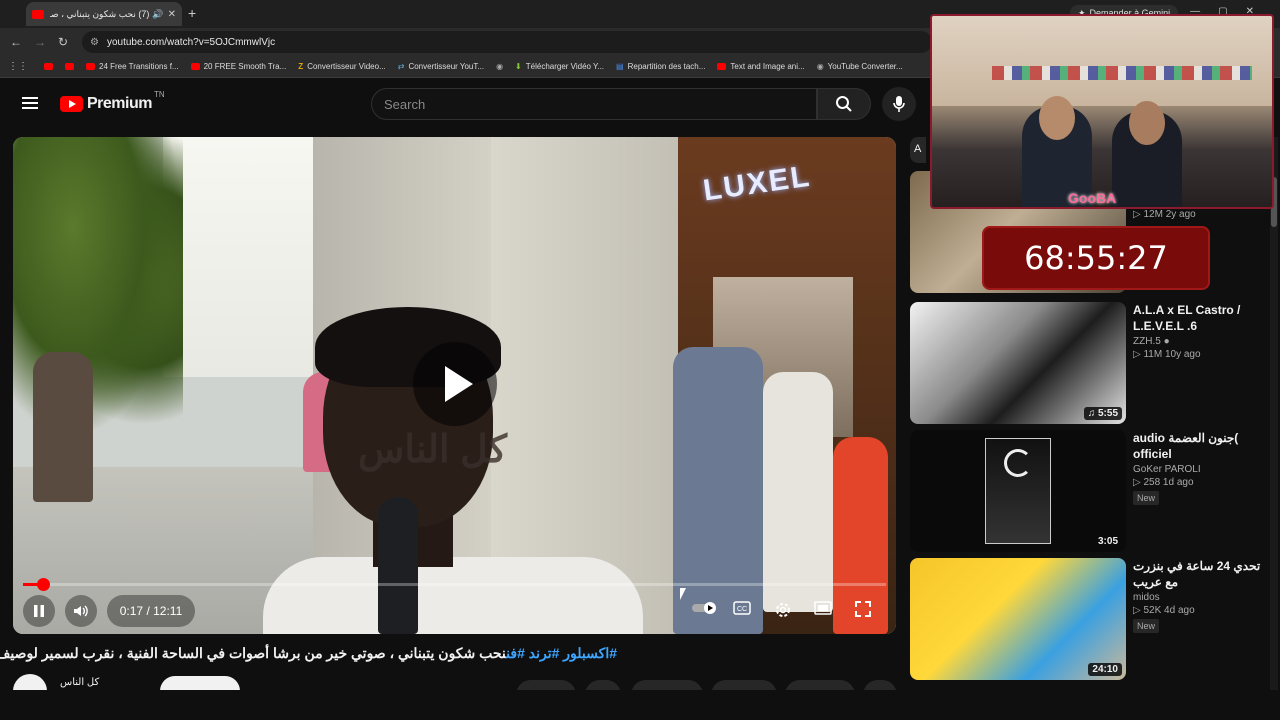 Image resolution: width=1280 pixels, height=720 pixels. I want to click on more-actions-button, so click(880, 685).